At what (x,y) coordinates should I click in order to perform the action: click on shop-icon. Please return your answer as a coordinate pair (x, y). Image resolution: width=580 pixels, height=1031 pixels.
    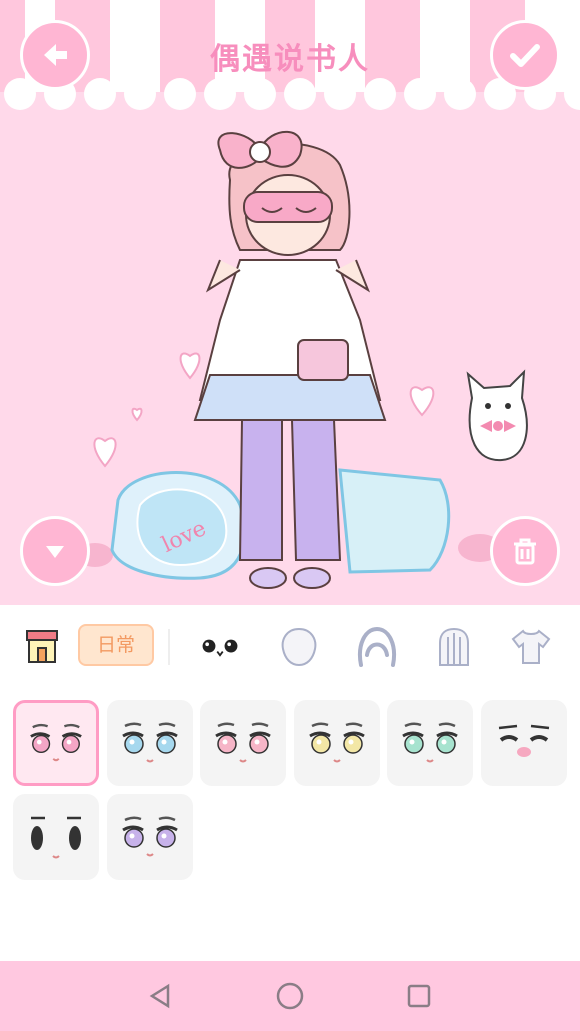
    Looking at the image, I should click on (42, 647).